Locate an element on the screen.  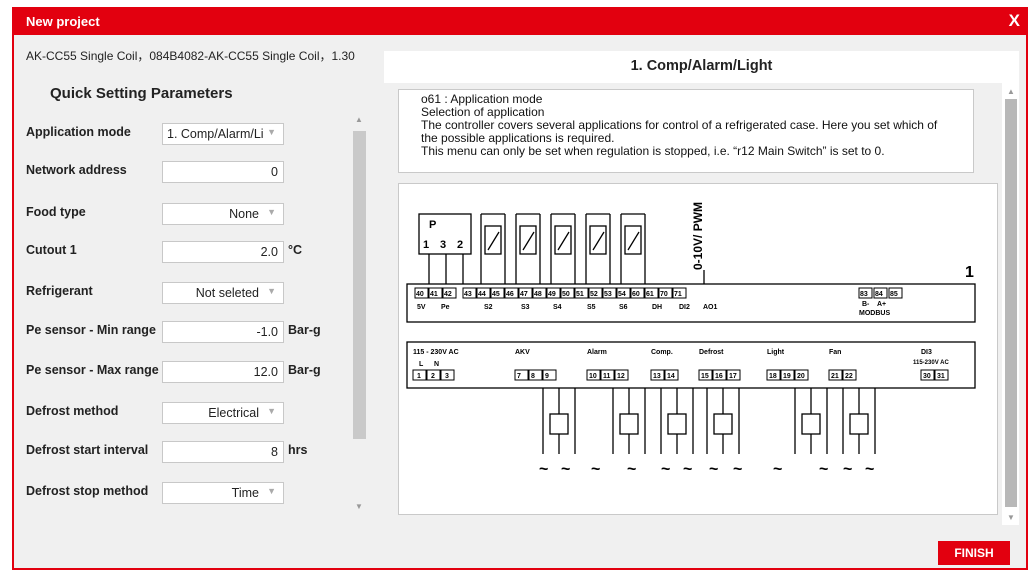
param-label-food-type: Food type is located at coordinates (56, 212).